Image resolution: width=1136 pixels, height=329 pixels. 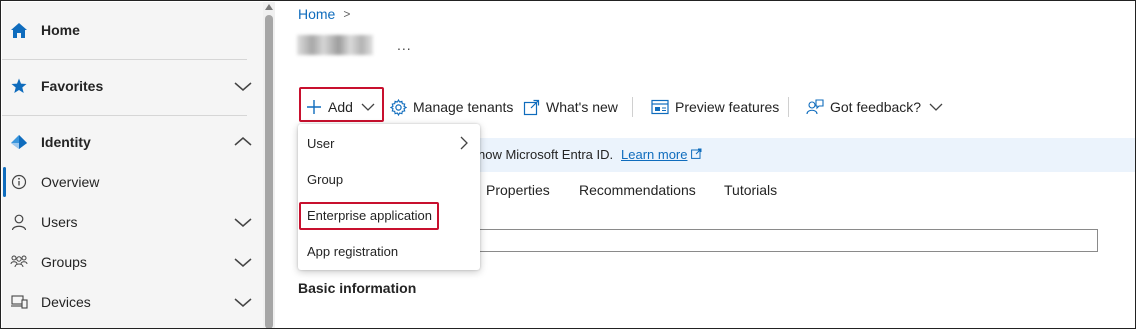 I want to click on menu-item-label: Group, so click(x=325, y=179).